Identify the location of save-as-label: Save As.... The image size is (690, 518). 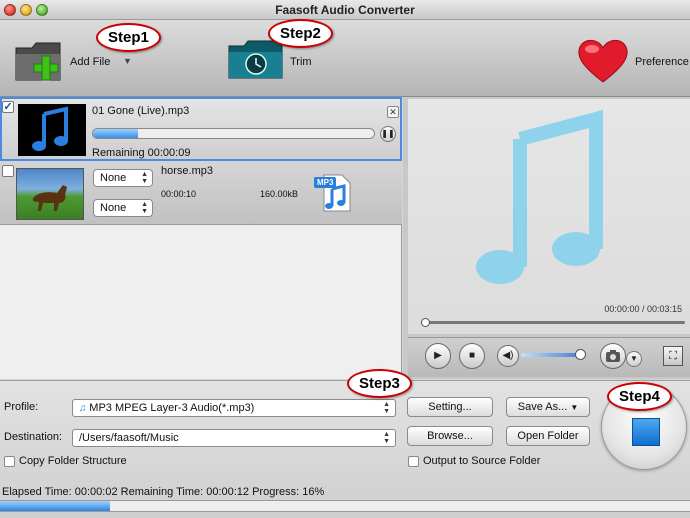
(542, 407).